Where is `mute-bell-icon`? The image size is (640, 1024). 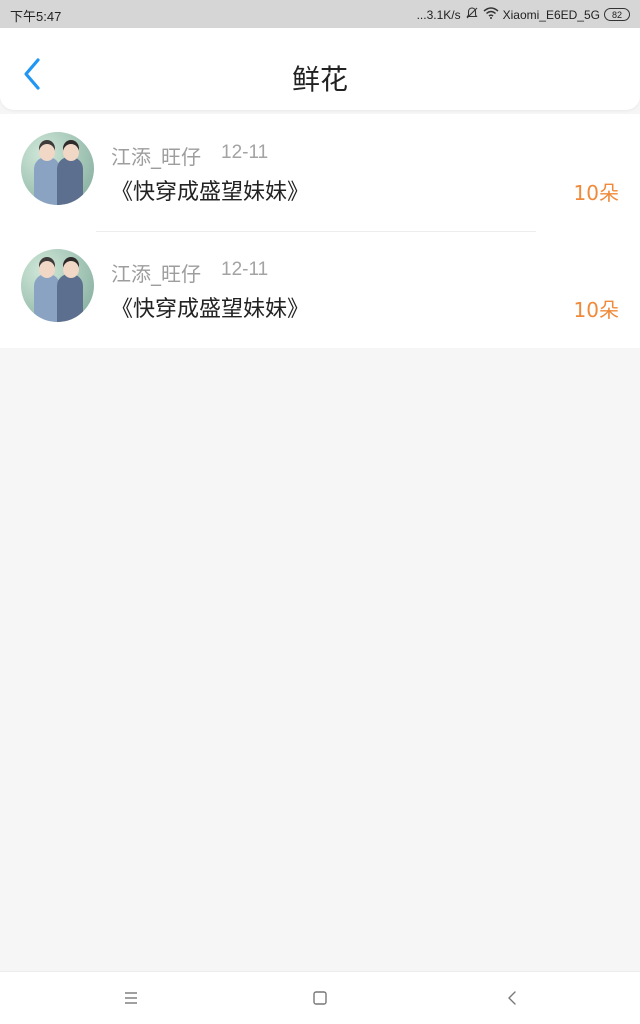 mute-bell-icon is located at coordinates (472, 14).